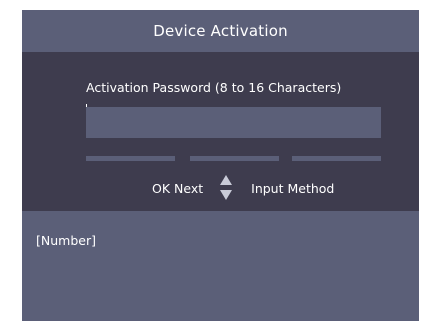  I want to click on title-bar: Device Activation, so click(220, 31).